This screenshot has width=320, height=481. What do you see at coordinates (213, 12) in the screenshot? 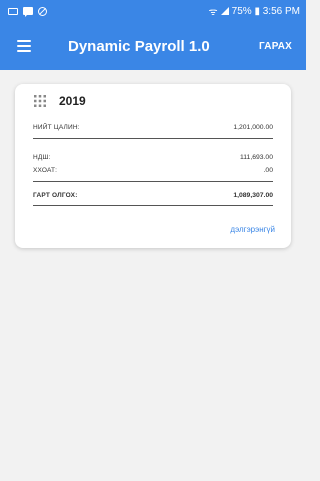
I see `wifi-icon: ᯤ` at bounding box center [213, 12].